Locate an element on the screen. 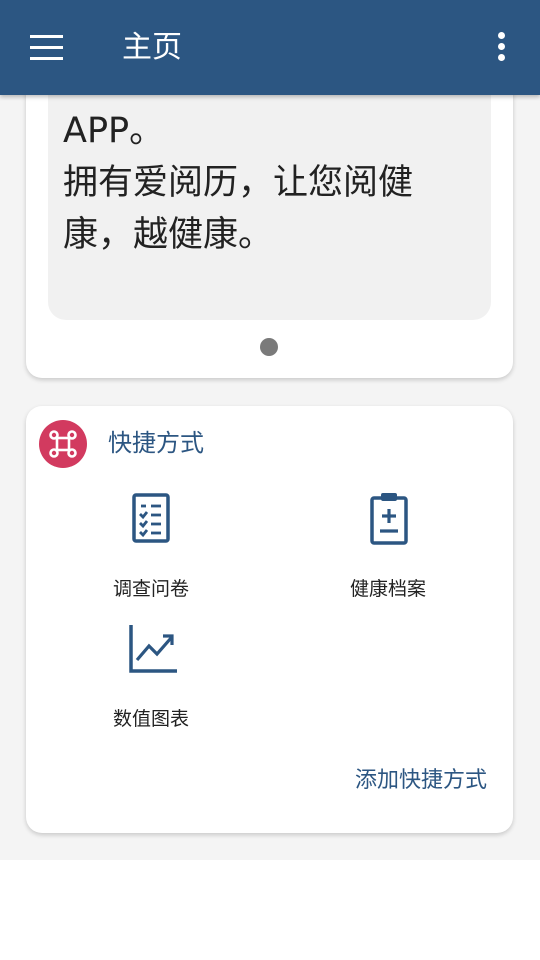  checklist-icon is located at coordinates (151, 520).